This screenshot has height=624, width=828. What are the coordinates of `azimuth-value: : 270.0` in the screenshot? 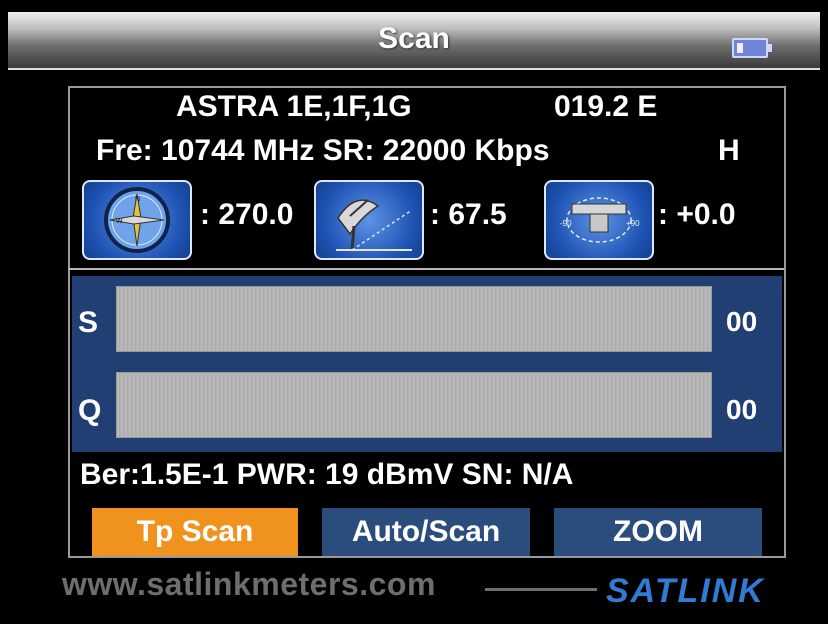 It's located at (247, 214).